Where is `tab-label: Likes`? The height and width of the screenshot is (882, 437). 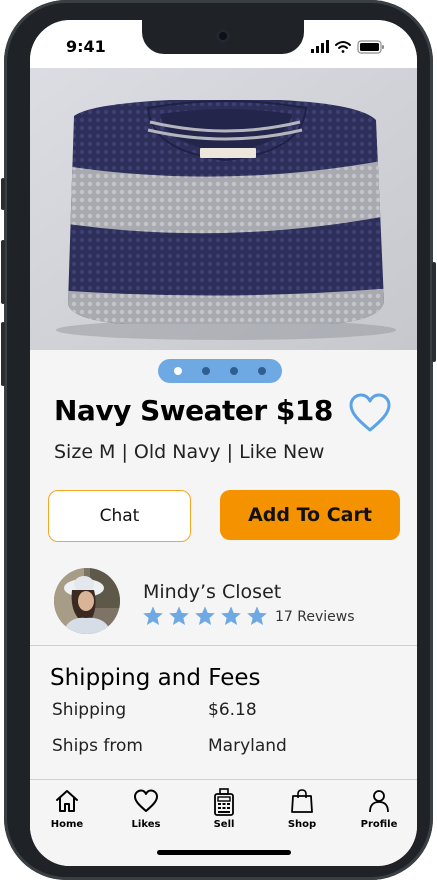 tab-label: Likes is located at coordinates (146, 824).